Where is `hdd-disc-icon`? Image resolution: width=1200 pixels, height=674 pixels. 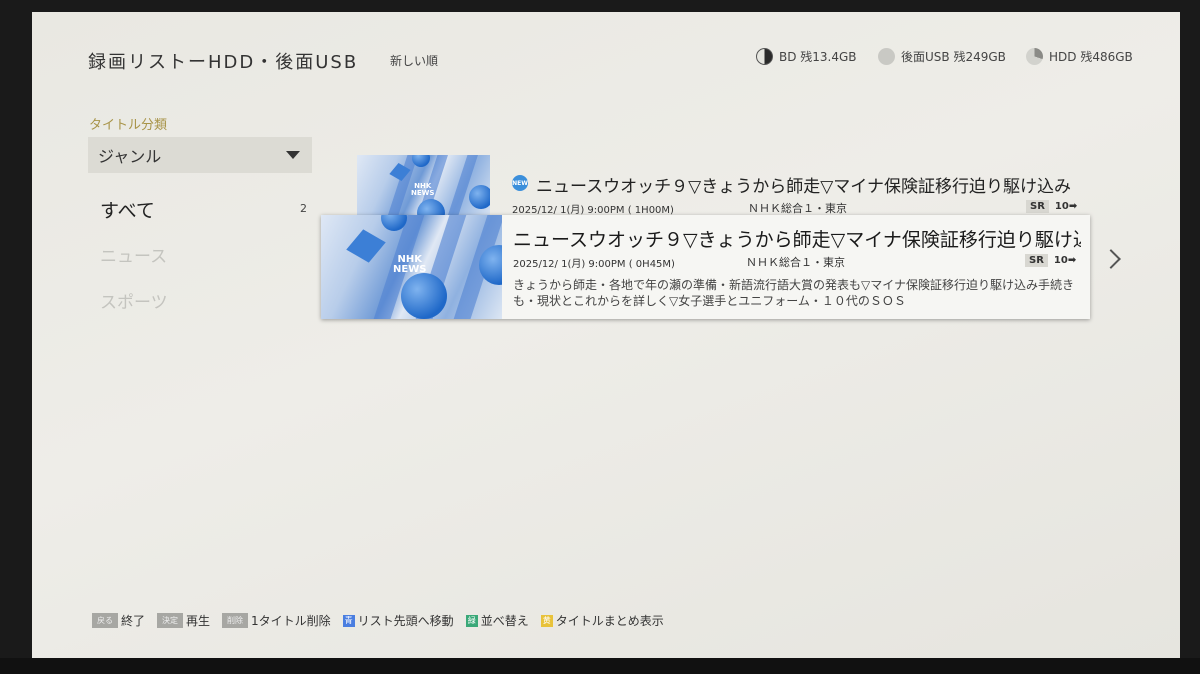
hdd-disc-icon is located at coordinates (1034, 56).